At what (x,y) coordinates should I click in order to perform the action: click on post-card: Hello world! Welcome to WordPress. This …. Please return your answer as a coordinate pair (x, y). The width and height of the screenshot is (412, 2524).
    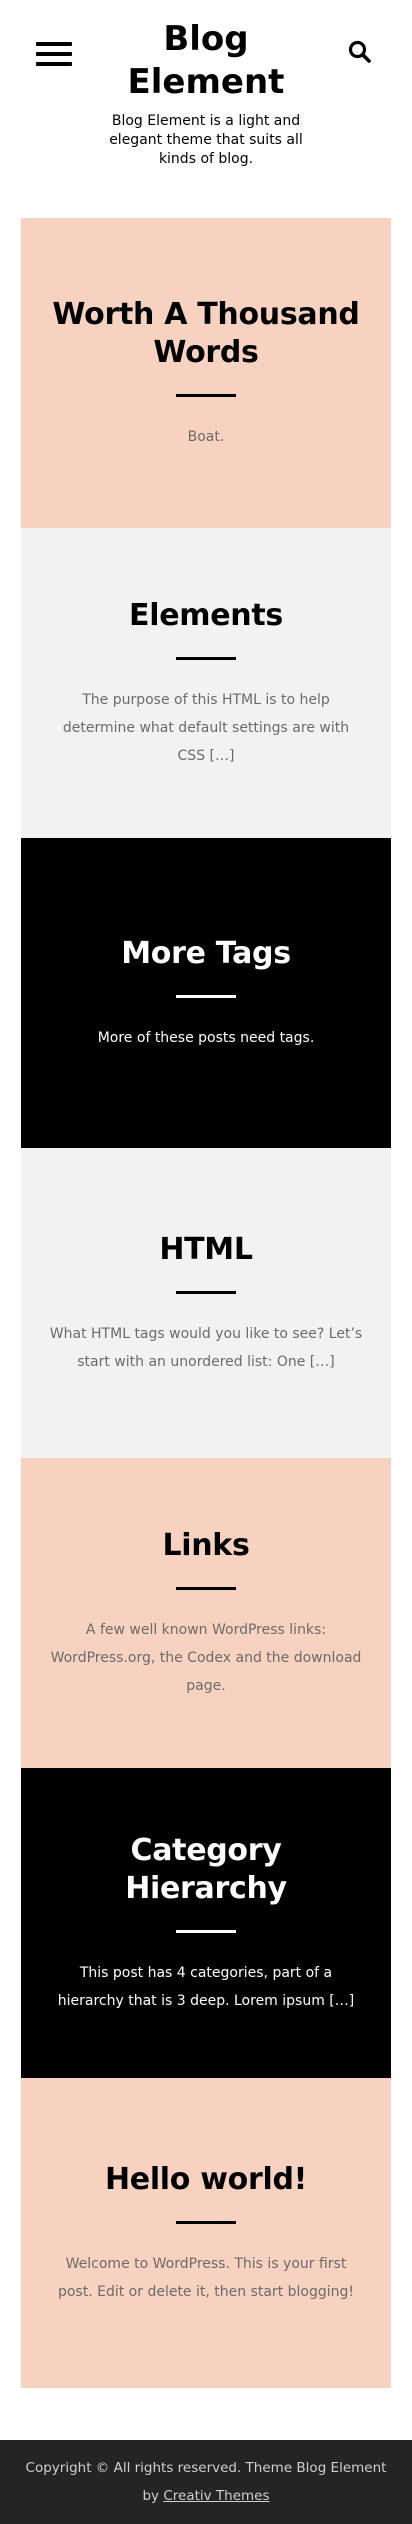
    Looking at the image, I should click on (206, 2233).